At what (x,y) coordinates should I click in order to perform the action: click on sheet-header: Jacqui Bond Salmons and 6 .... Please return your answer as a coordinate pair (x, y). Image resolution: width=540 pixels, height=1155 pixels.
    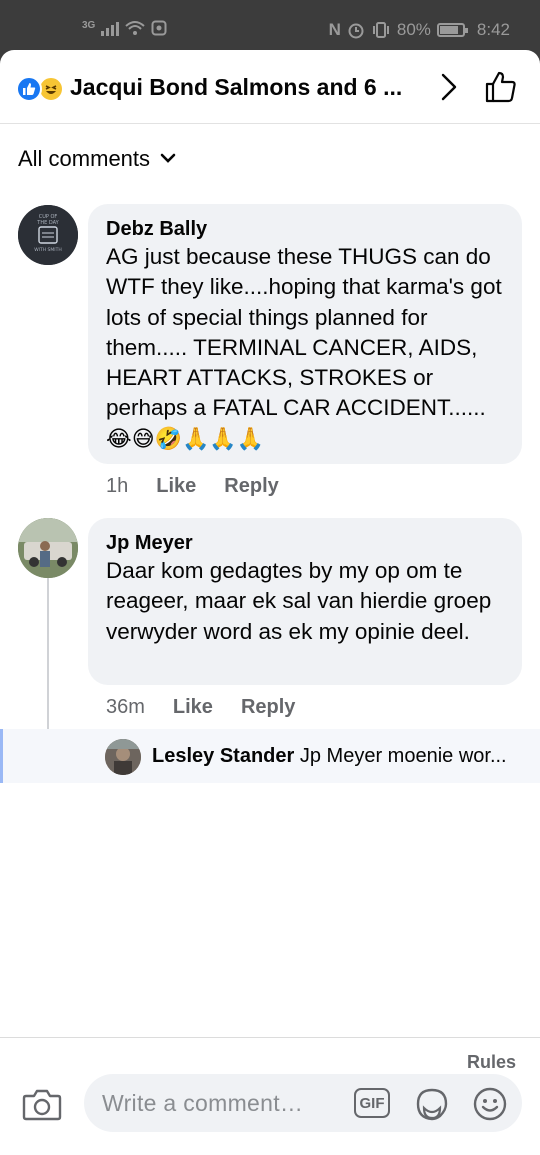
    Looking at the image, I should click on (270, 87).